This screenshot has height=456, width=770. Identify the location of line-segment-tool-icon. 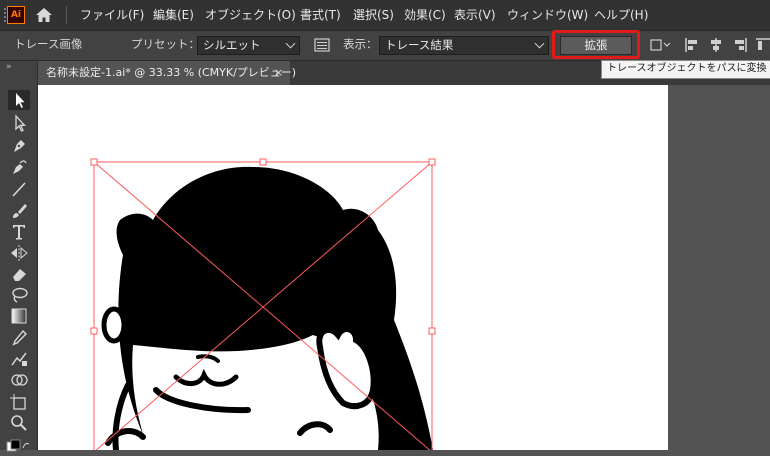
(19, 189).